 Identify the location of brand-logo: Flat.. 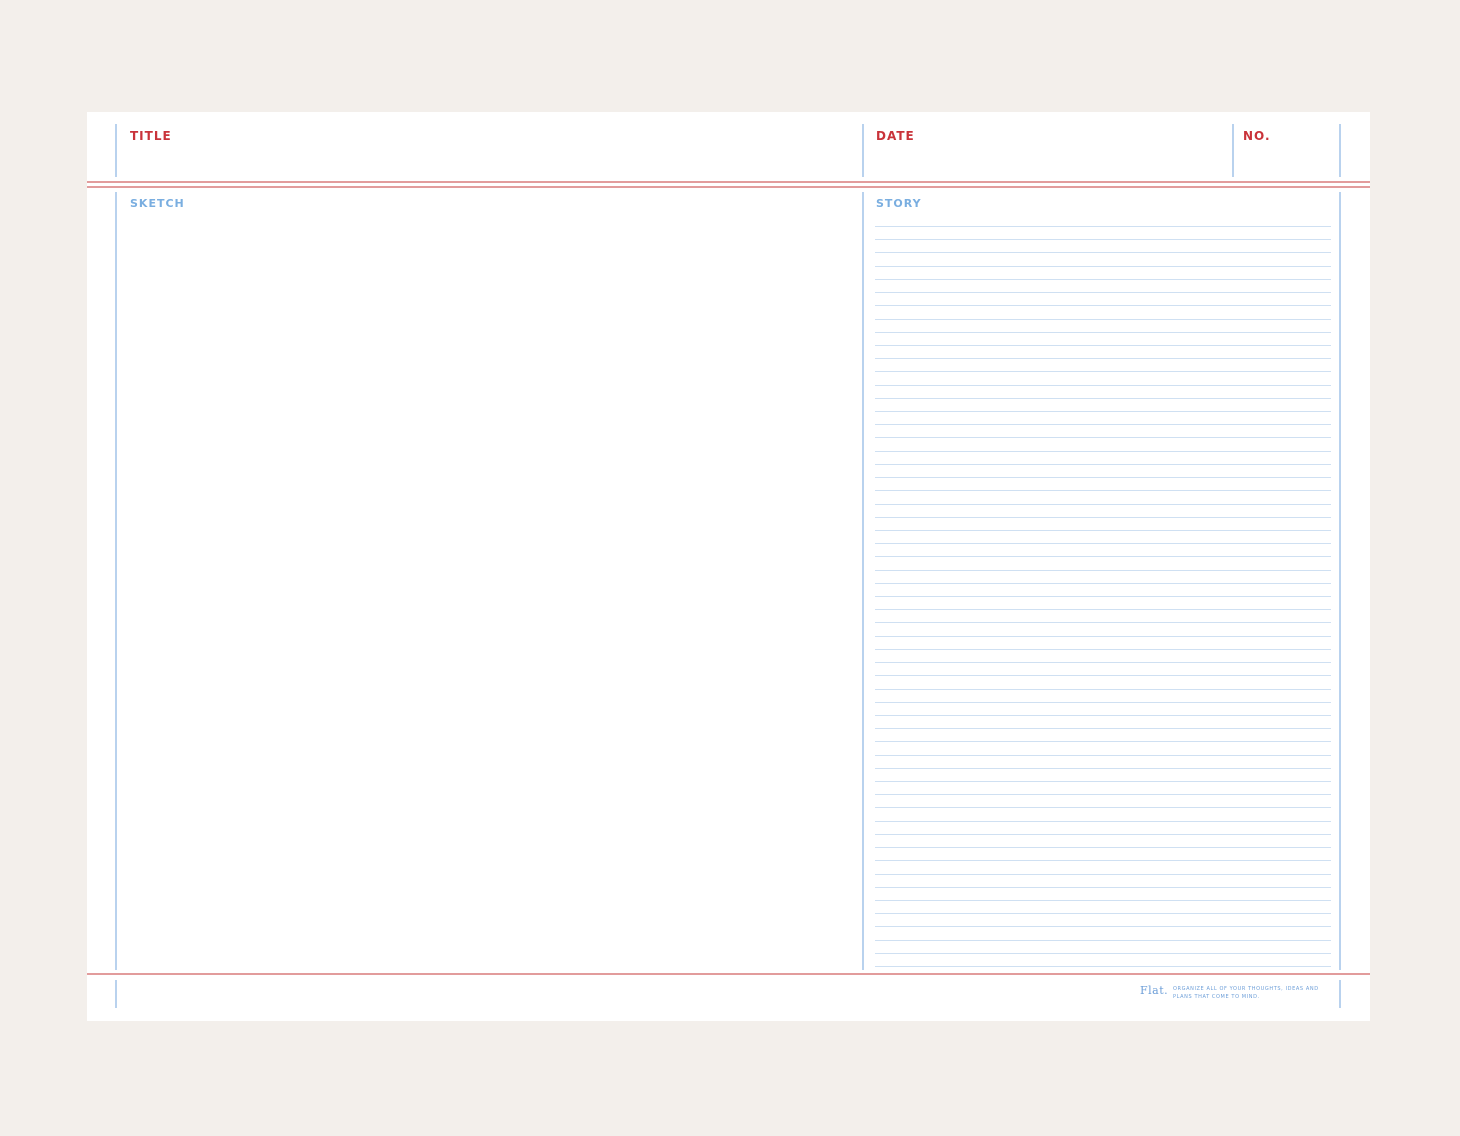
(1154, 990).